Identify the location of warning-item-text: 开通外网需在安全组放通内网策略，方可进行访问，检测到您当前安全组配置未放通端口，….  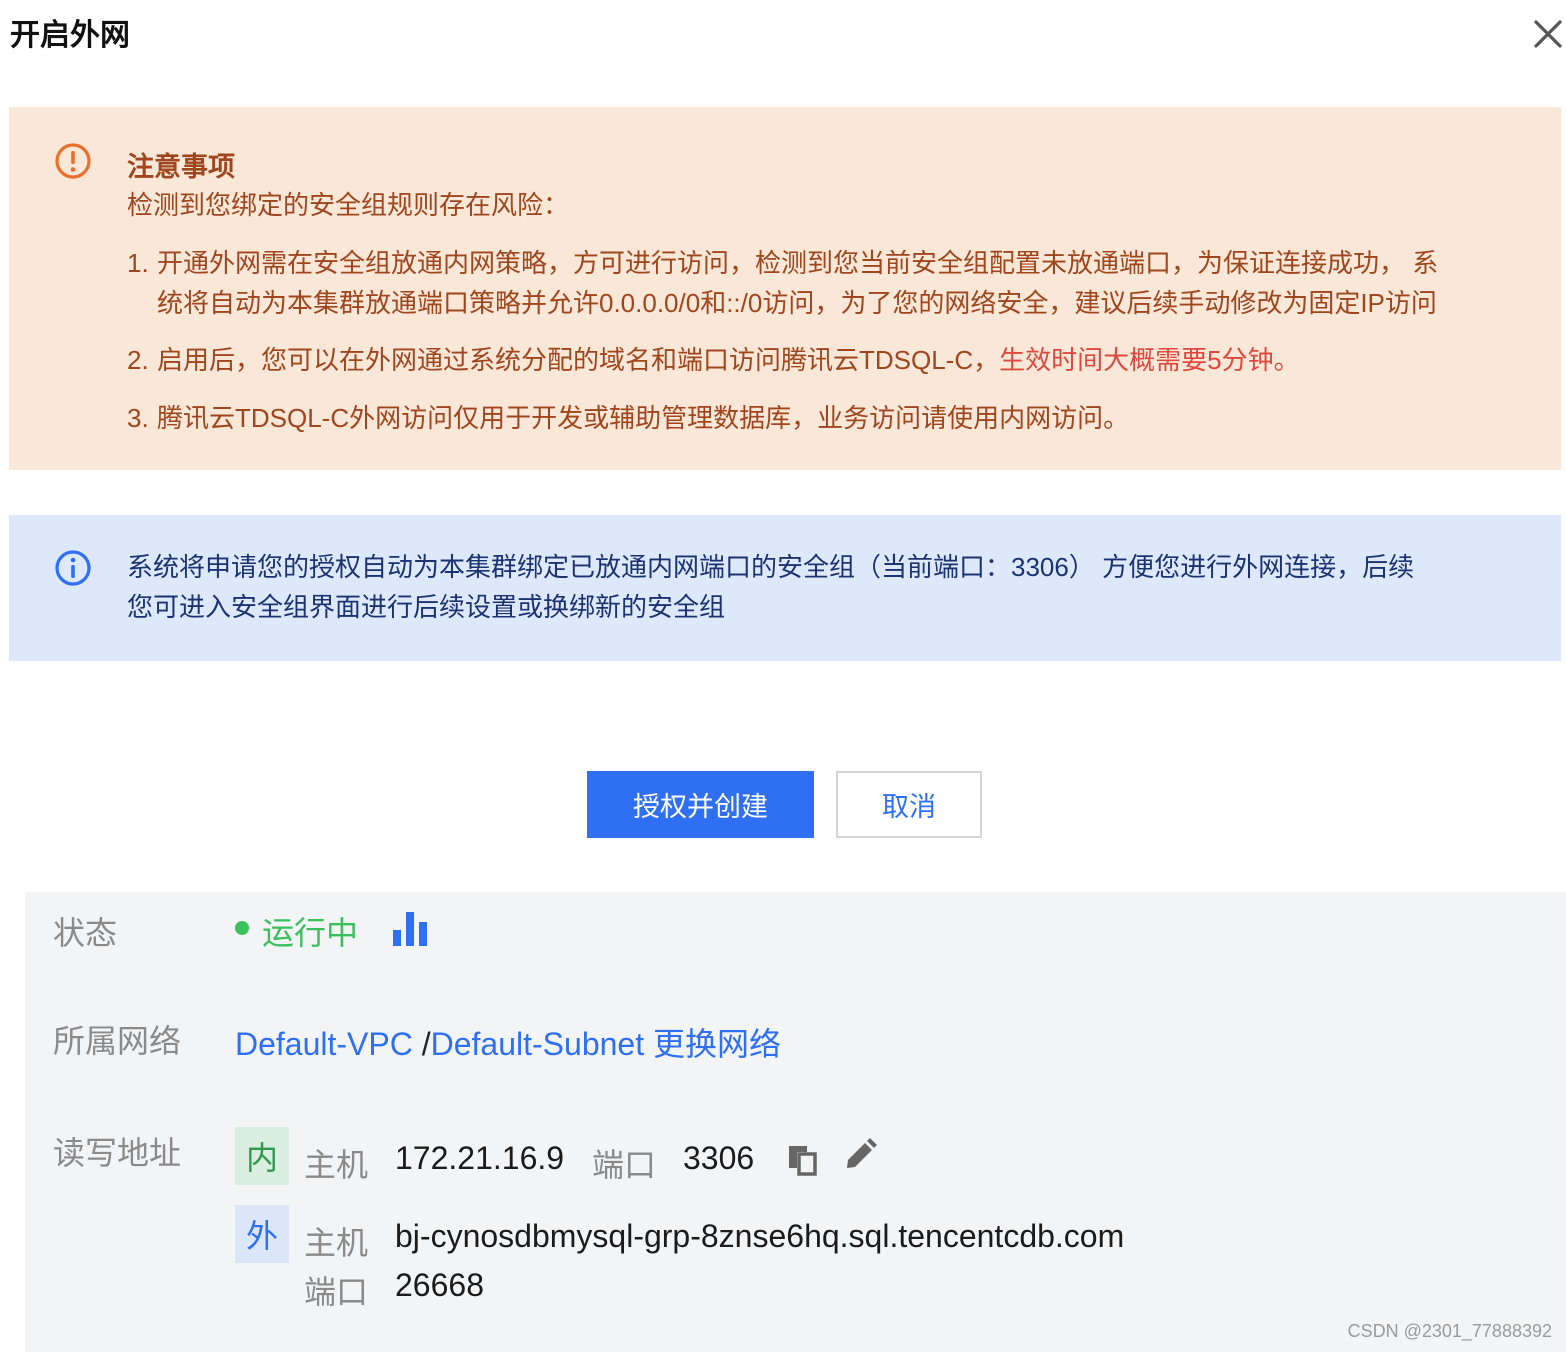
(798, 263).